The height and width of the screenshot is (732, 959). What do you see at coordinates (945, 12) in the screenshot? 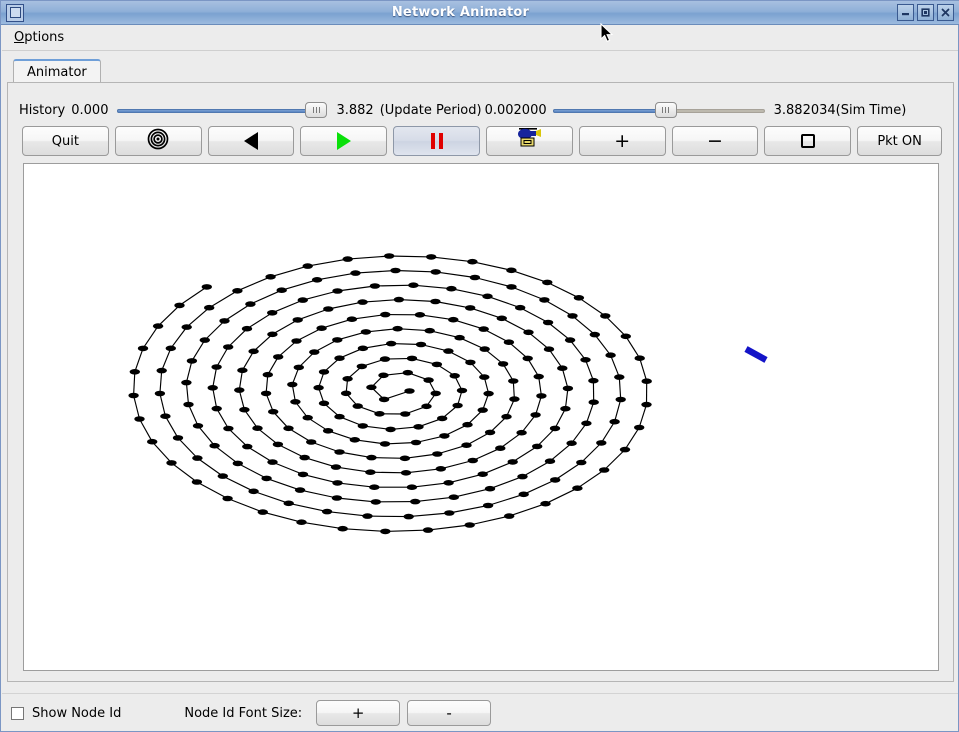
I see `close-button` at bounding box center [945, 12].